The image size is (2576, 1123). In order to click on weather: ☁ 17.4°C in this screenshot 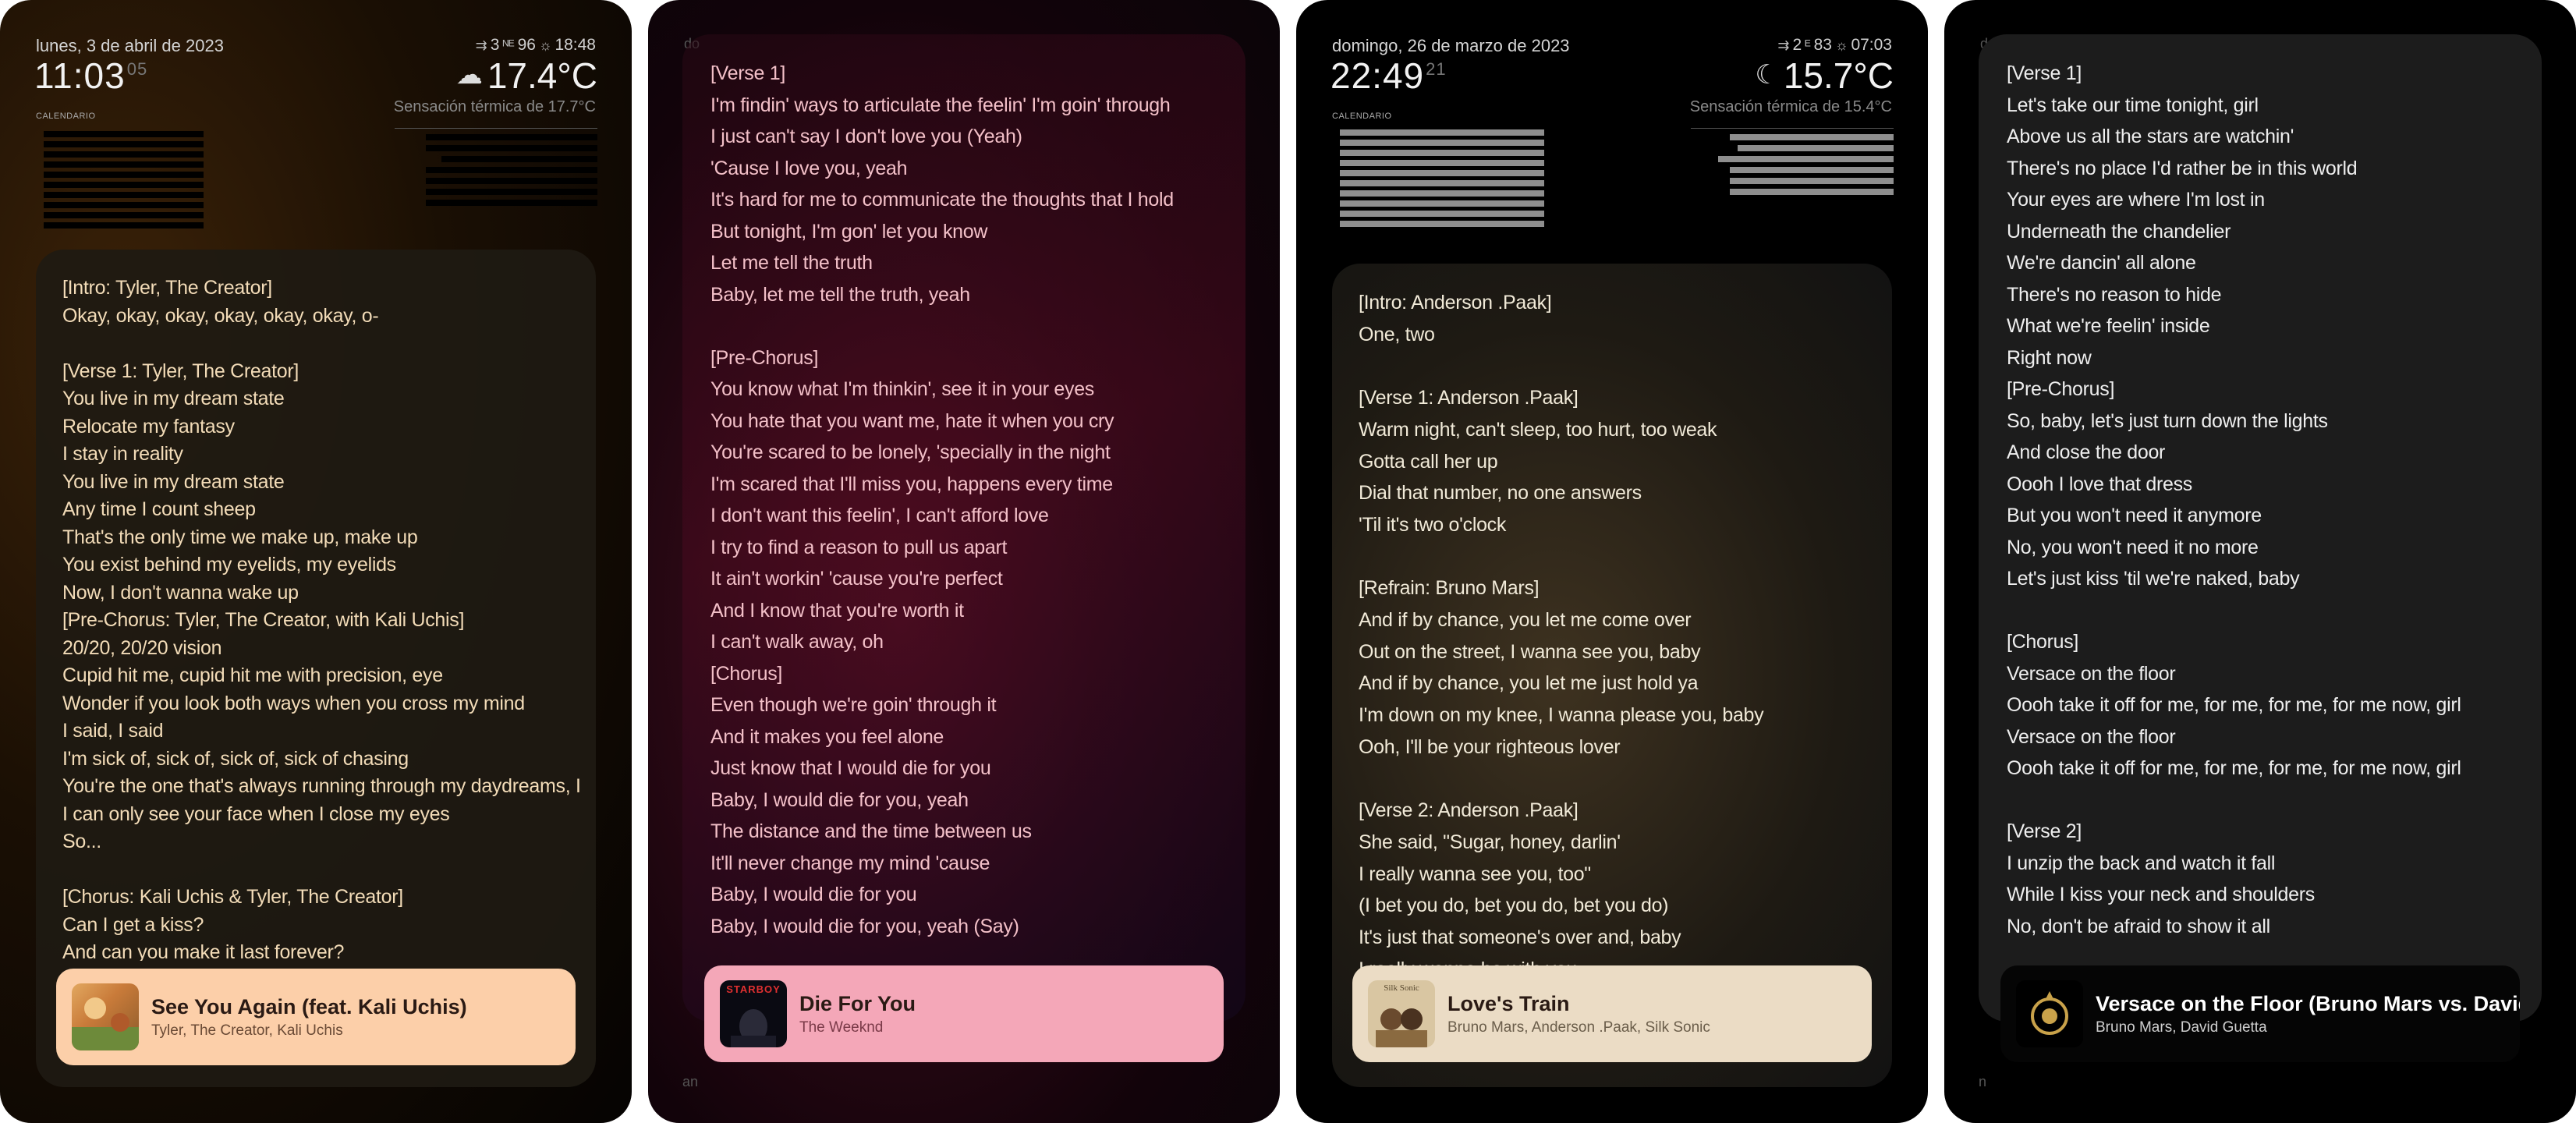, I will do `click(526, 76)`.